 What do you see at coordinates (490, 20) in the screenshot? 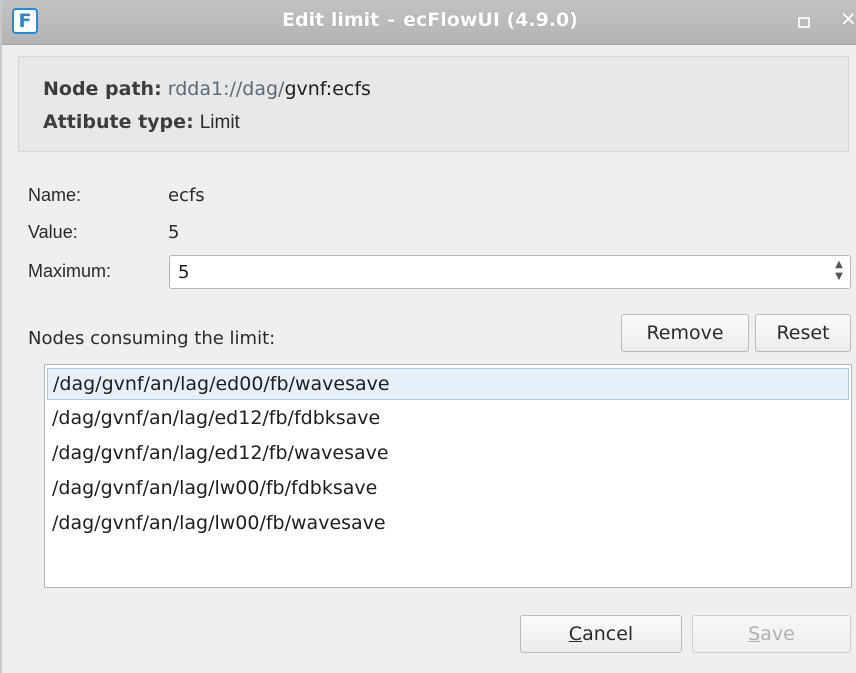
I see `window-title-app: ecFlowUI (4.9.0)` at bounding box center [490, 20].